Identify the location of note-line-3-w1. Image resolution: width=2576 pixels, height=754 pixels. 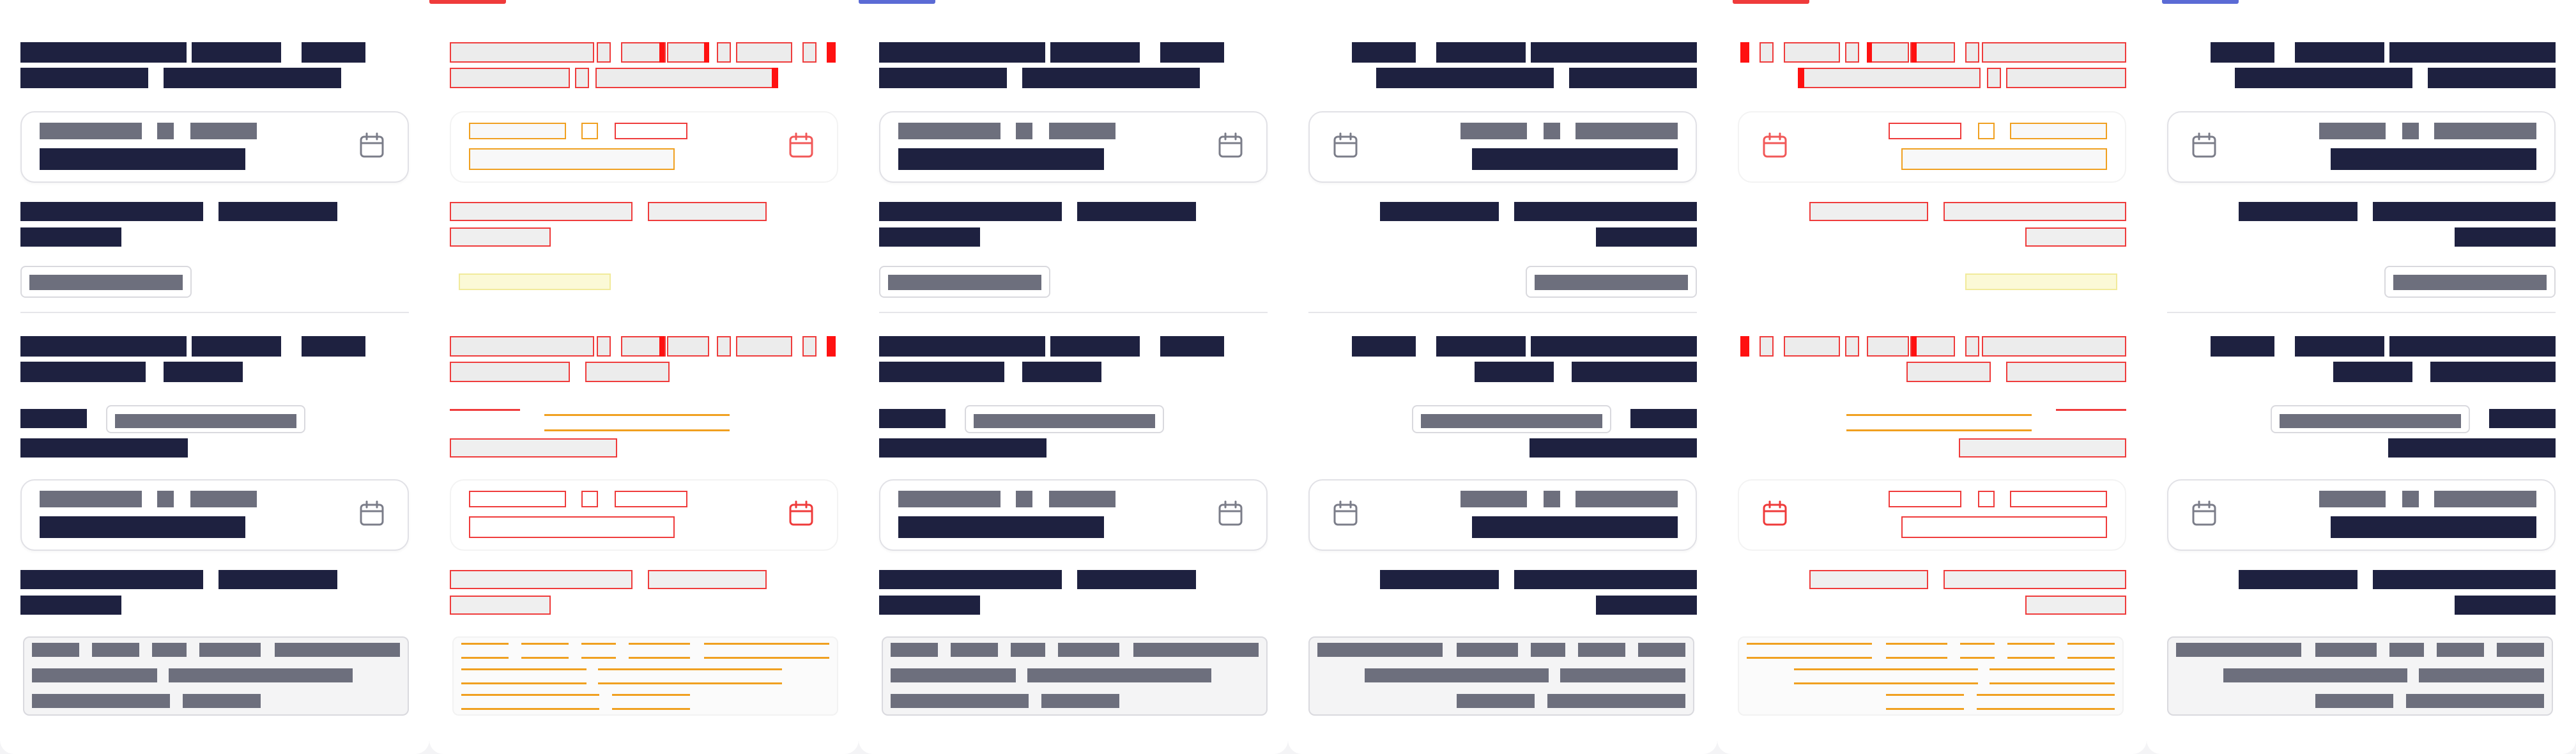
(101, 701).